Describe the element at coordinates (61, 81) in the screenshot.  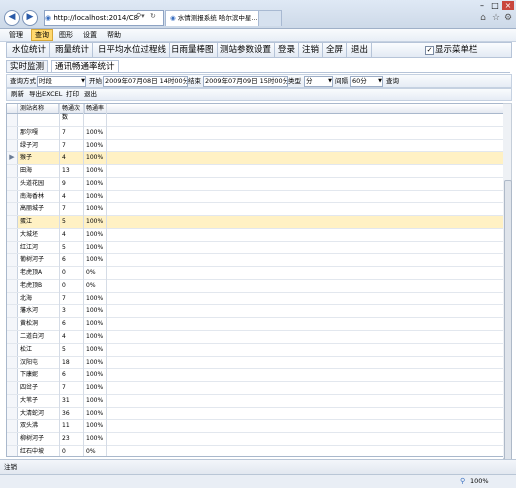
I see `mode-select: 时段 ▼` at that location.